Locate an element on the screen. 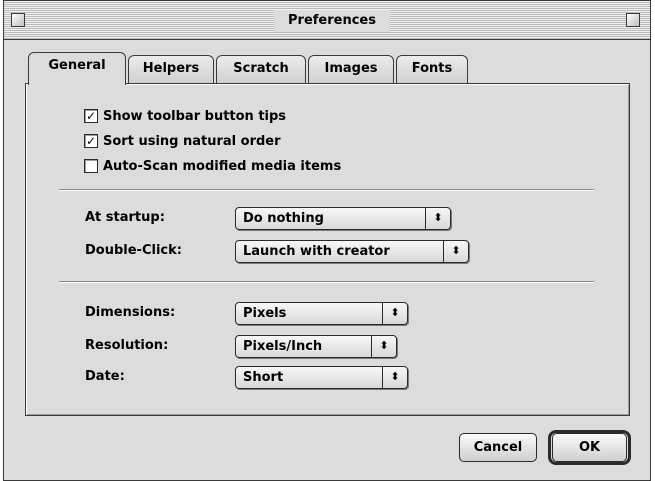  popup-value: Pixels is located at coordinates (265, 313).